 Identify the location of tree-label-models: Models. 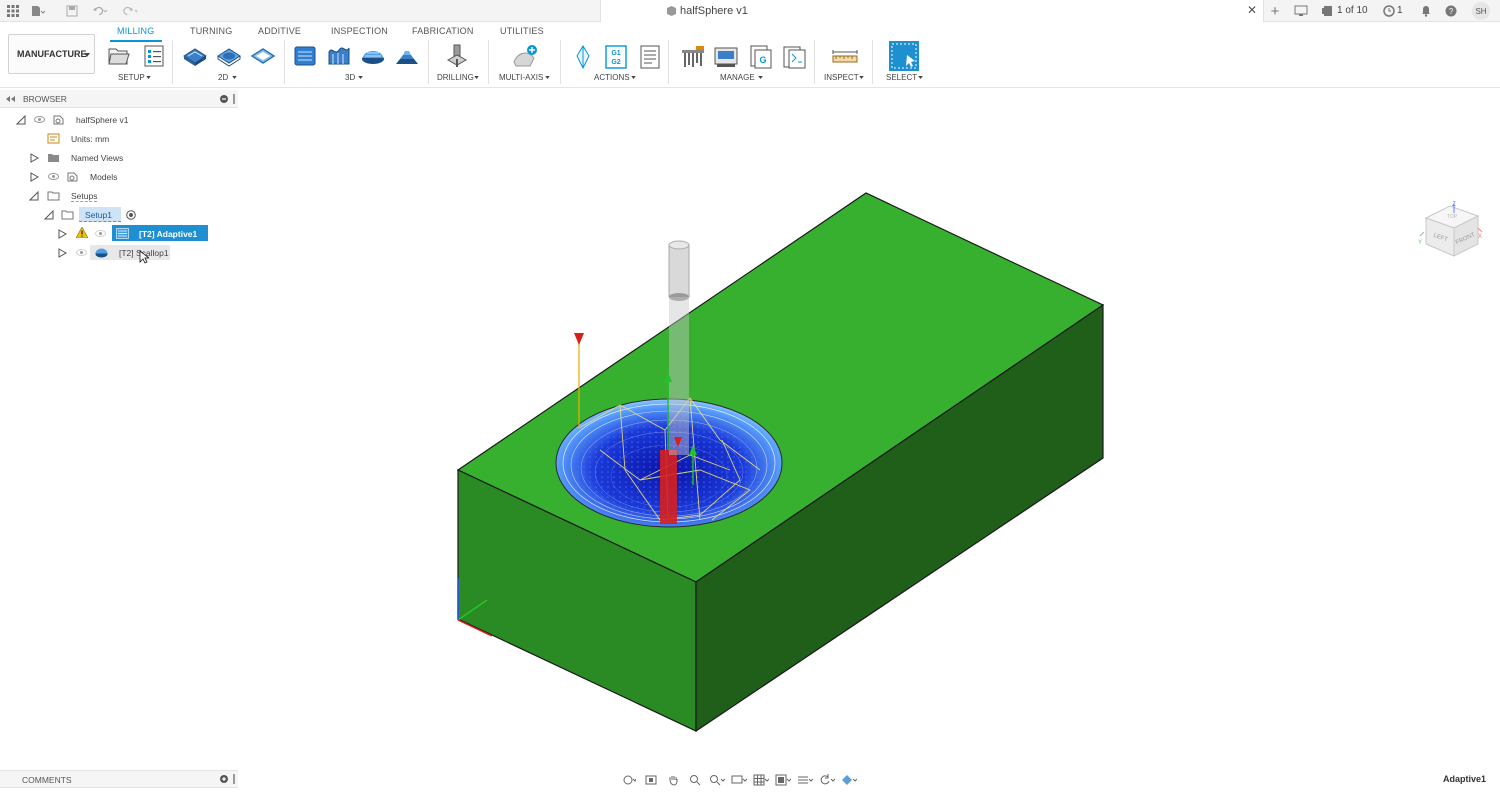
(104, 177).